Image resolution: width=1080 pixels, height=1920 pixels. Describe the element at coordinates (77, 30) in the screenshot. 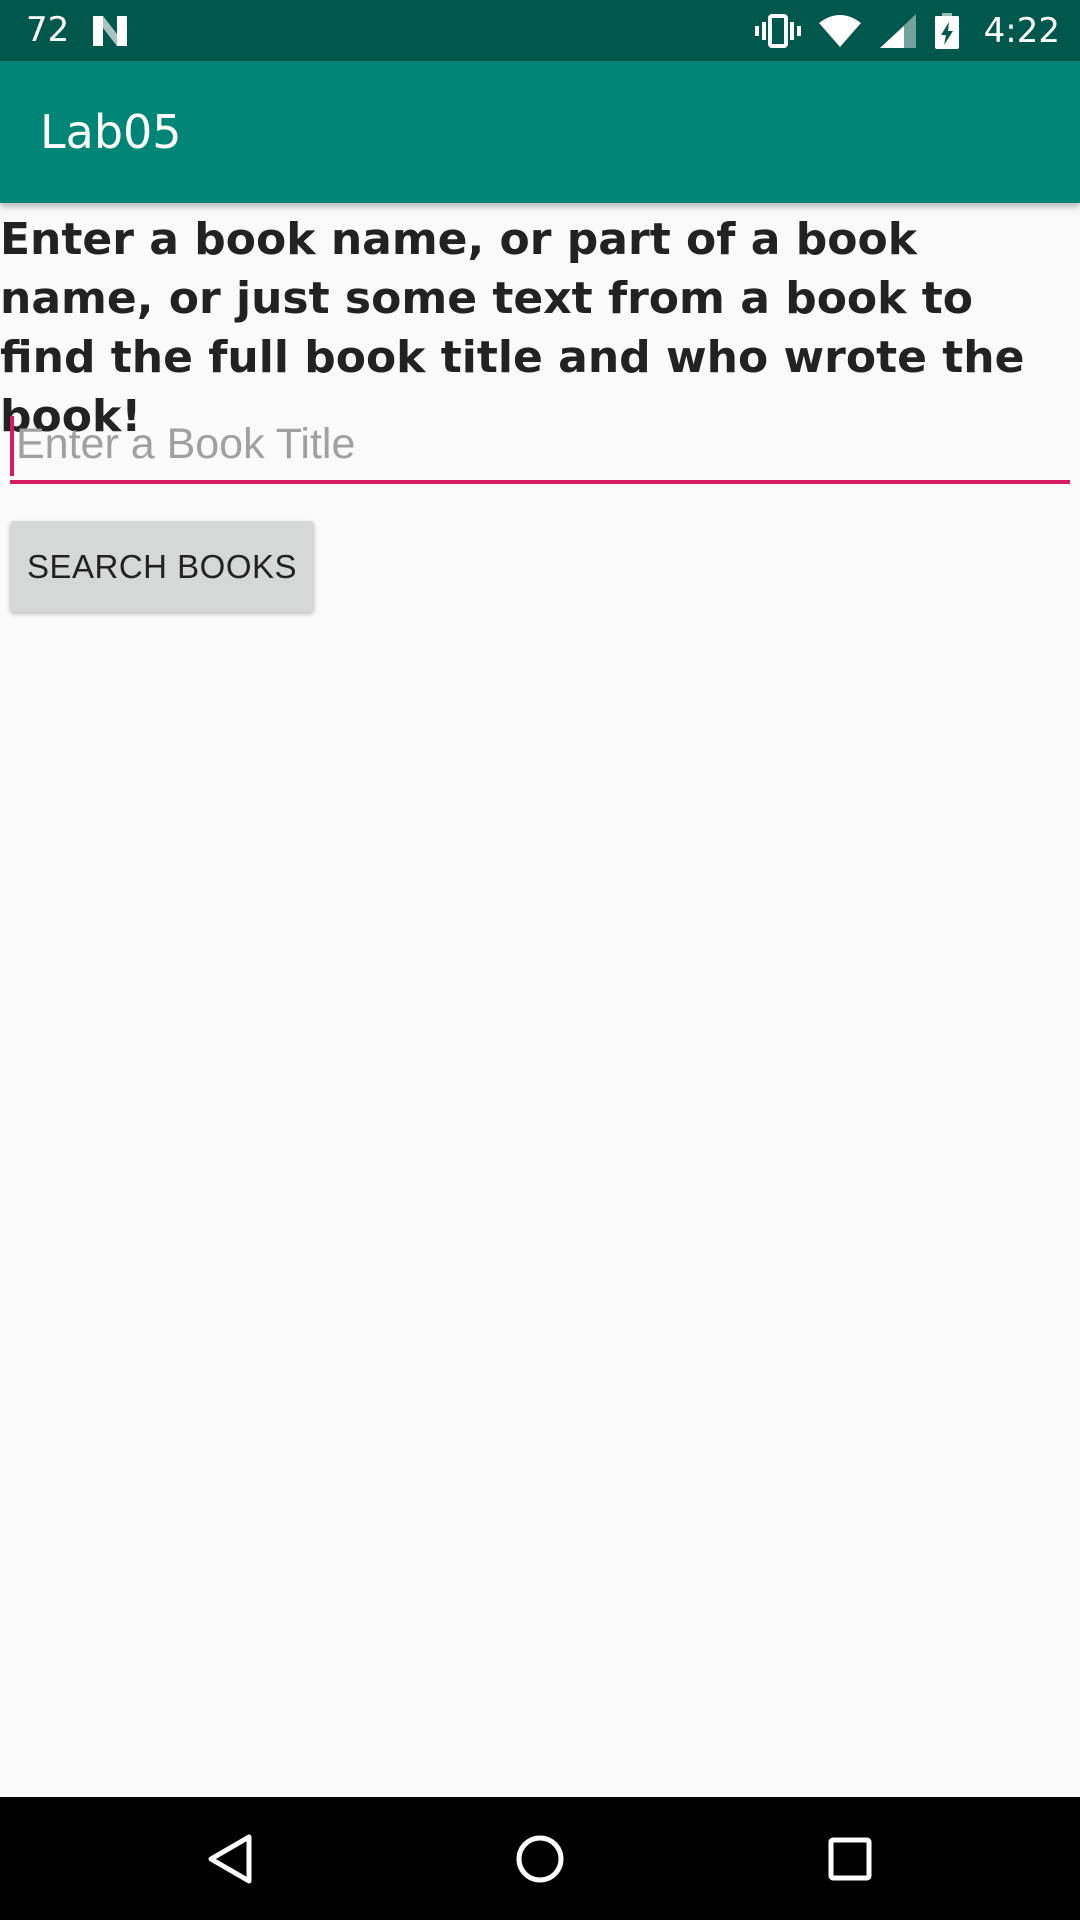

I see `status-left: 72` at that location.